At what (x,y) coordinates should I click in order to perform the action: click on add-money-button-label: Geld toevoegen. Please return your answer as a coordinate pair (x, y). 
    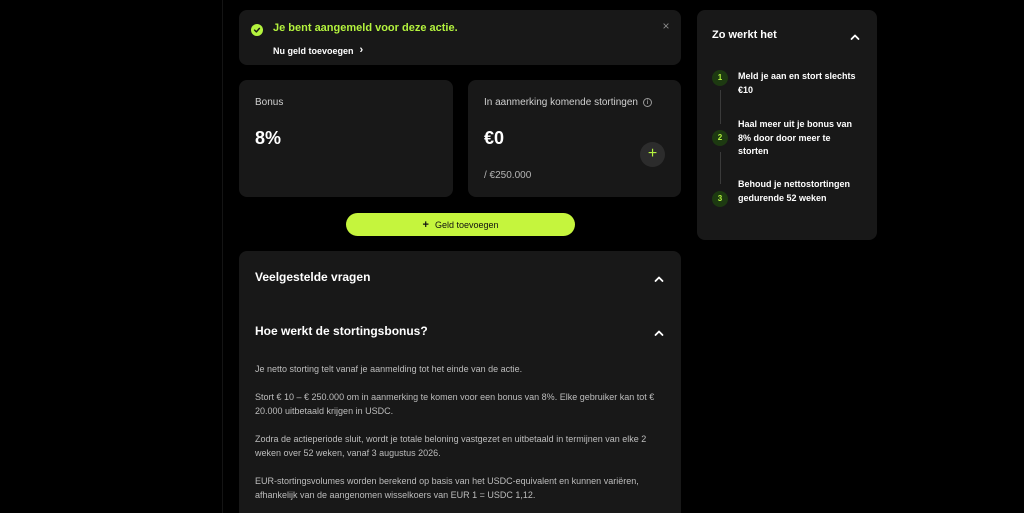
    Looking at the image, I should click on (466, 224).